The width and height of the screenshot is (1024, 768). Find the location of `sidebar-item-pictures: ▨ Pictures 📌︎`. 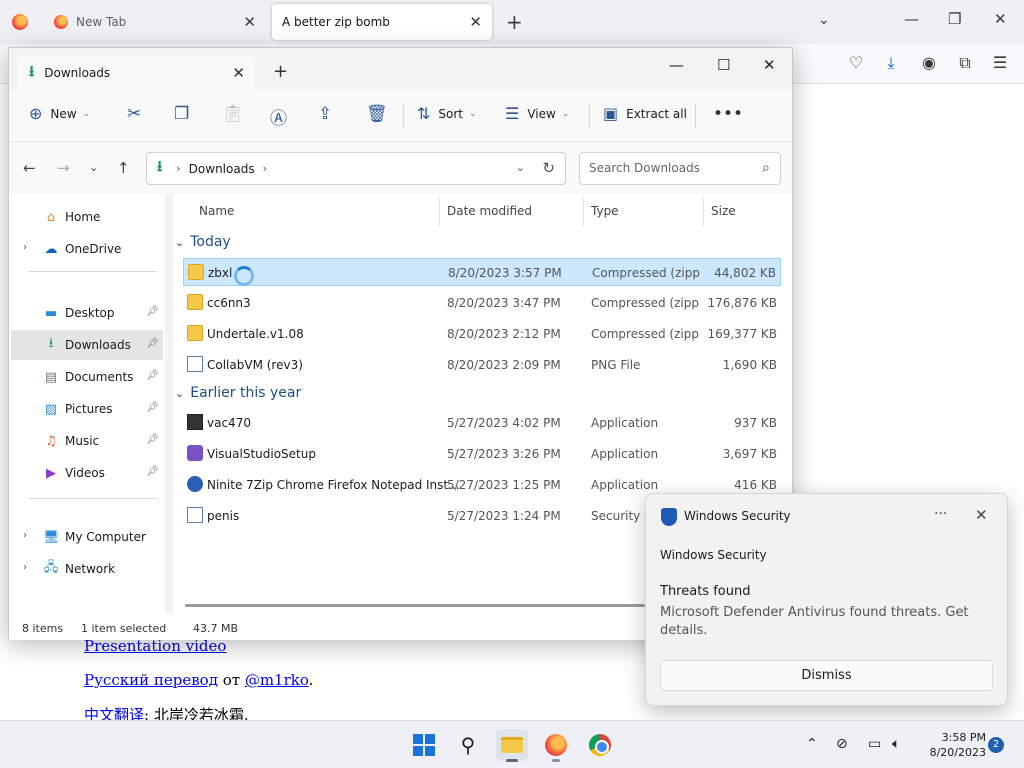

sidebar-item-pictures: ▨ Pictures 📌︎ is located at coordinates (87, 409).